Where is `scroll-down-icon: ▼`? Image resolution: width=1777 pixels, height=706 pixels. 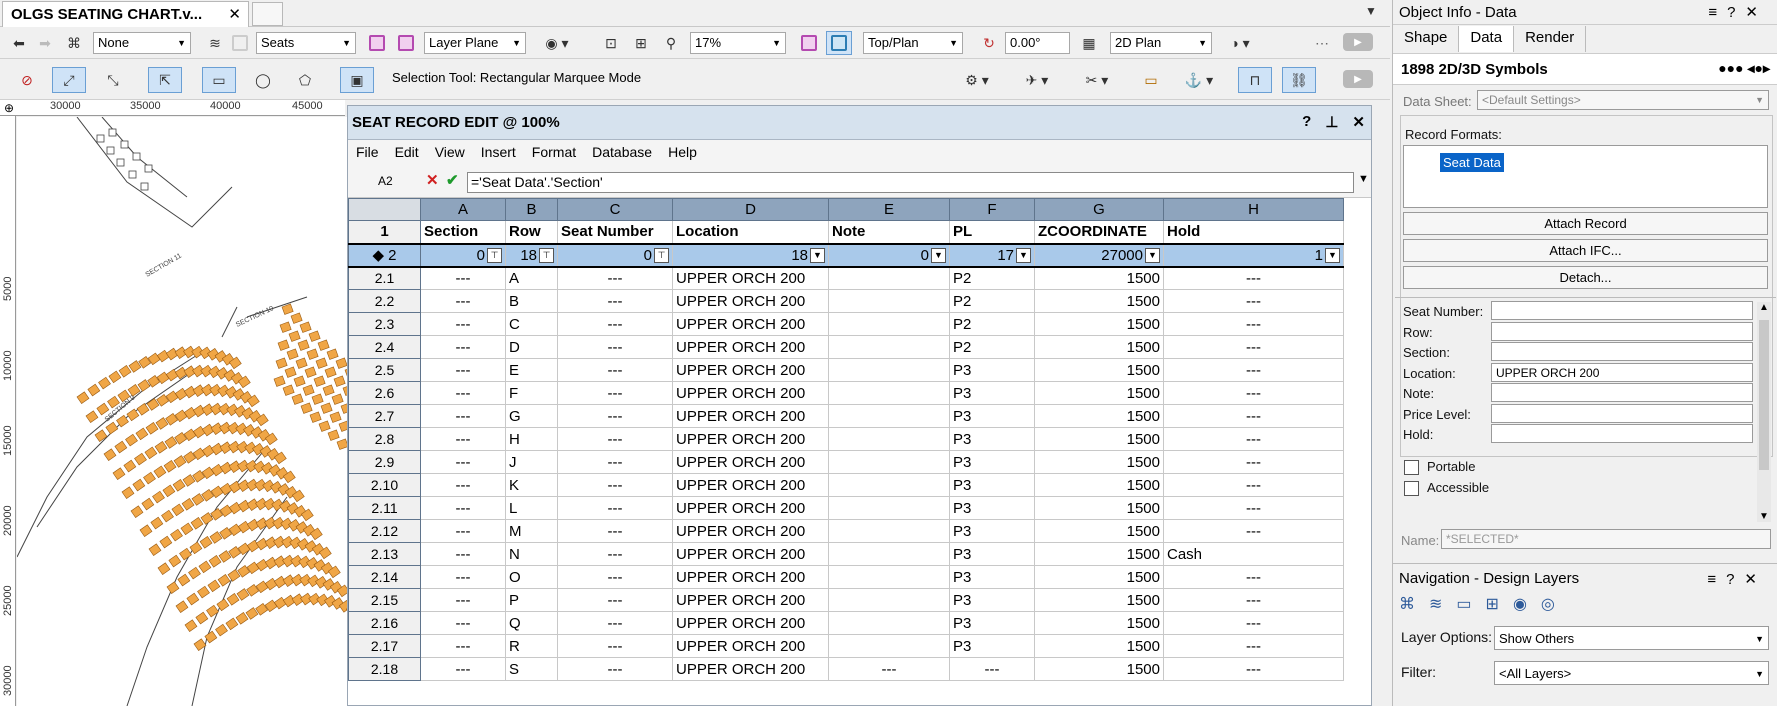 scroll-down-icon: ▼ is located at coordinates (1764, 516).